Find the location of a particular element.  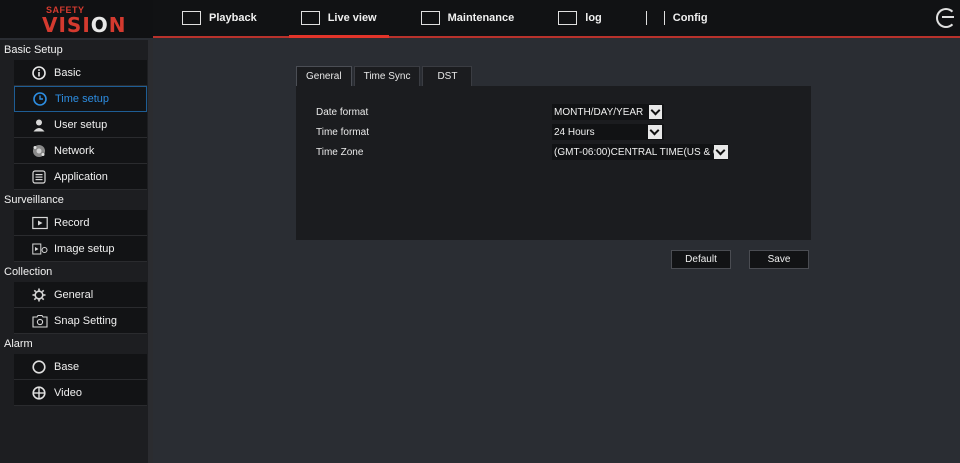

sidebar-item-label: Time setup is located at coordinates (82, 99).